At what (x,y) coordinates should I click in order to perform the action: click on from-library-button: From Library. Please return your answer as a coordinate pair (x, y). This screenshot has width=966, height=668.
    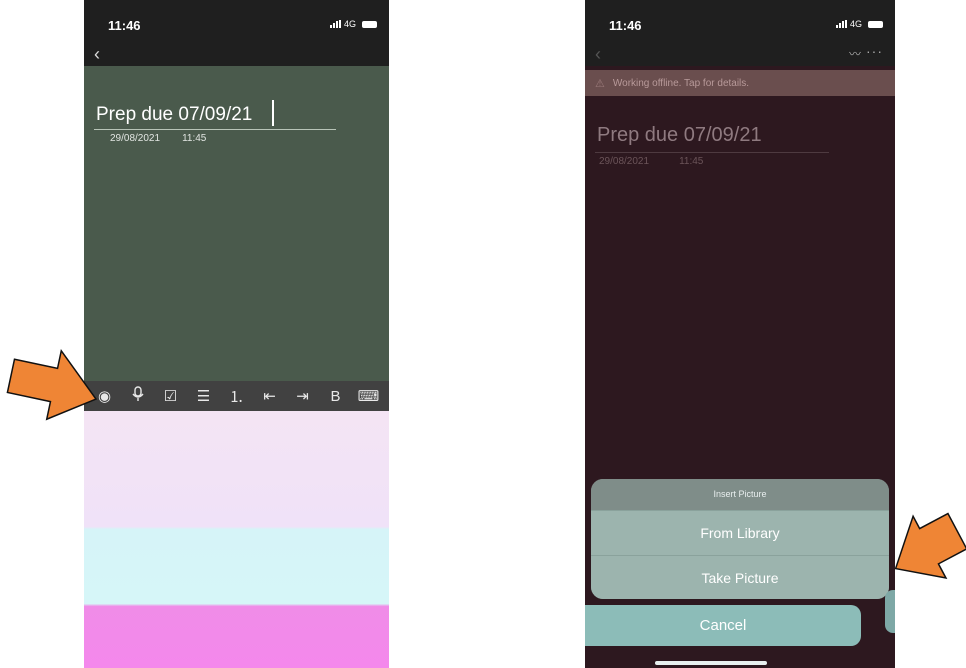
    Looking at the image, I should click on (740, 532).